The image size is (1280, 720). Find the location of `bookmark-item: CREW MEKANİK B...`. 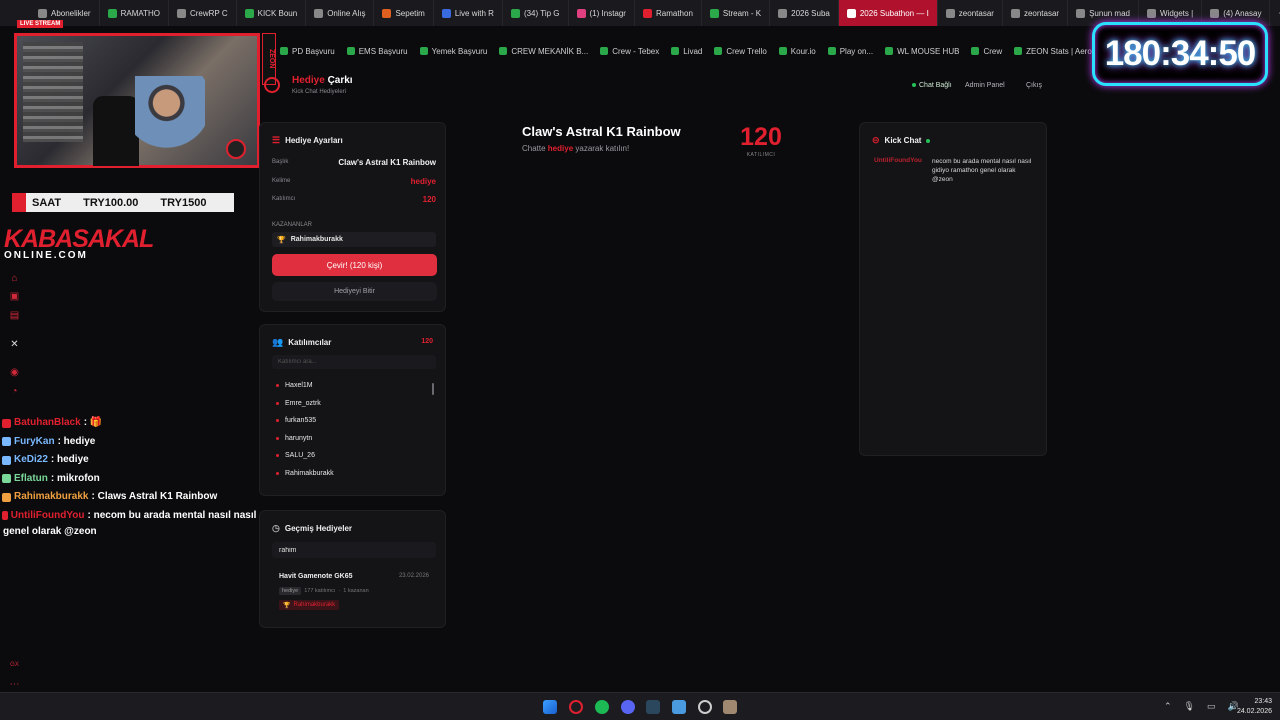

bookmark-item: CREW MEKANİK B... is located at coordinates (543, 51).